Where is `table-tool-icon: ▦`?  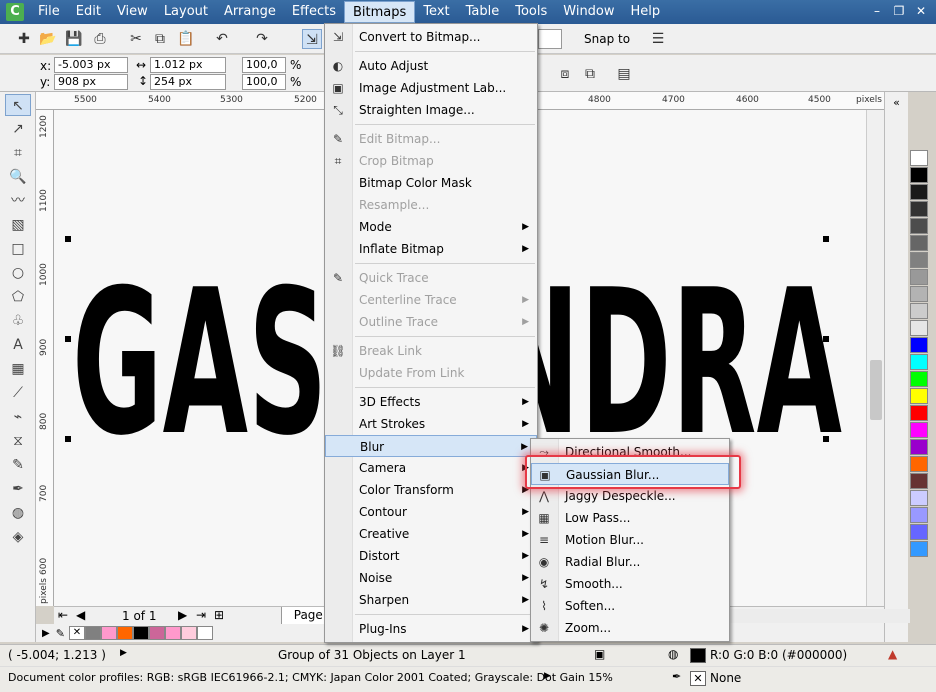
table-tool-icon: ▦ is located at coordinates (18, 369).